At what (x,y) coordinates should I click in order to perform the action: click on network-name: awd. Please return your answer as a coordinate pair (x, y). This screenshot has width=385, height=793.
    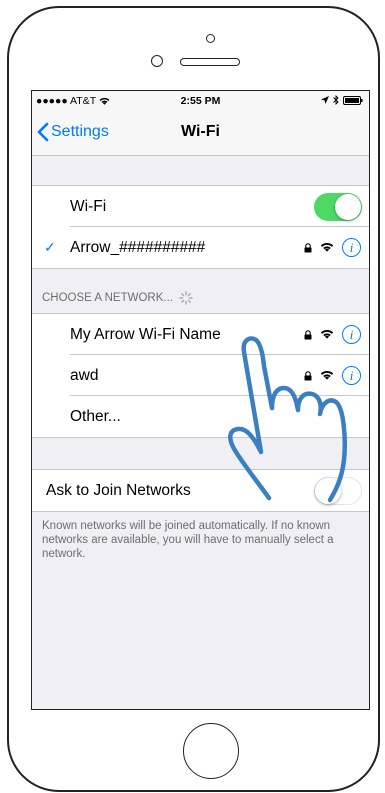
    Looking at the image, I should click on (84, 375).